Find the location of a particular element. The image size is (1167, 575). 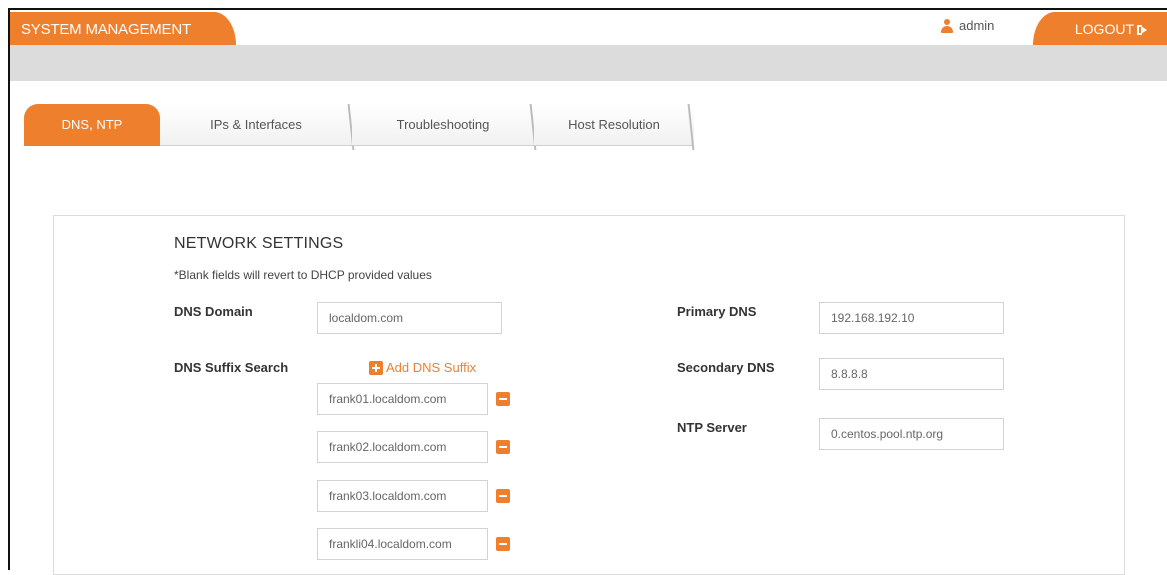

user-info: admin is located at coordinates (967, 25).